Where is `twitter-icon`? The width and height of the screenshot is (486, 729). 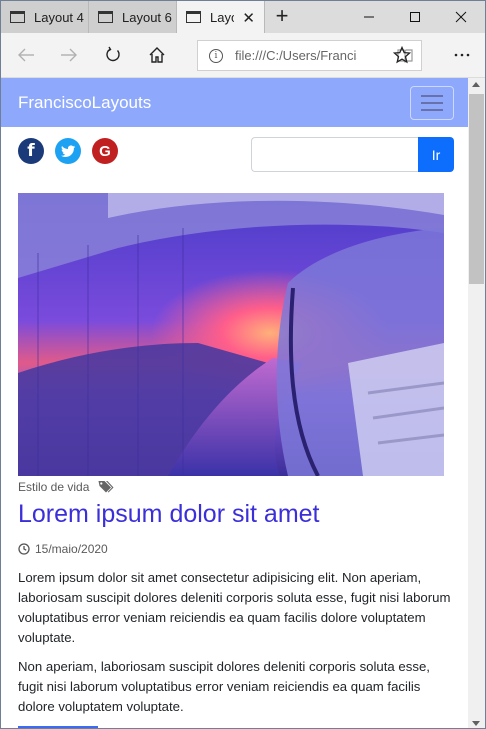 twitter-icon is located at coordinates (68, 151).